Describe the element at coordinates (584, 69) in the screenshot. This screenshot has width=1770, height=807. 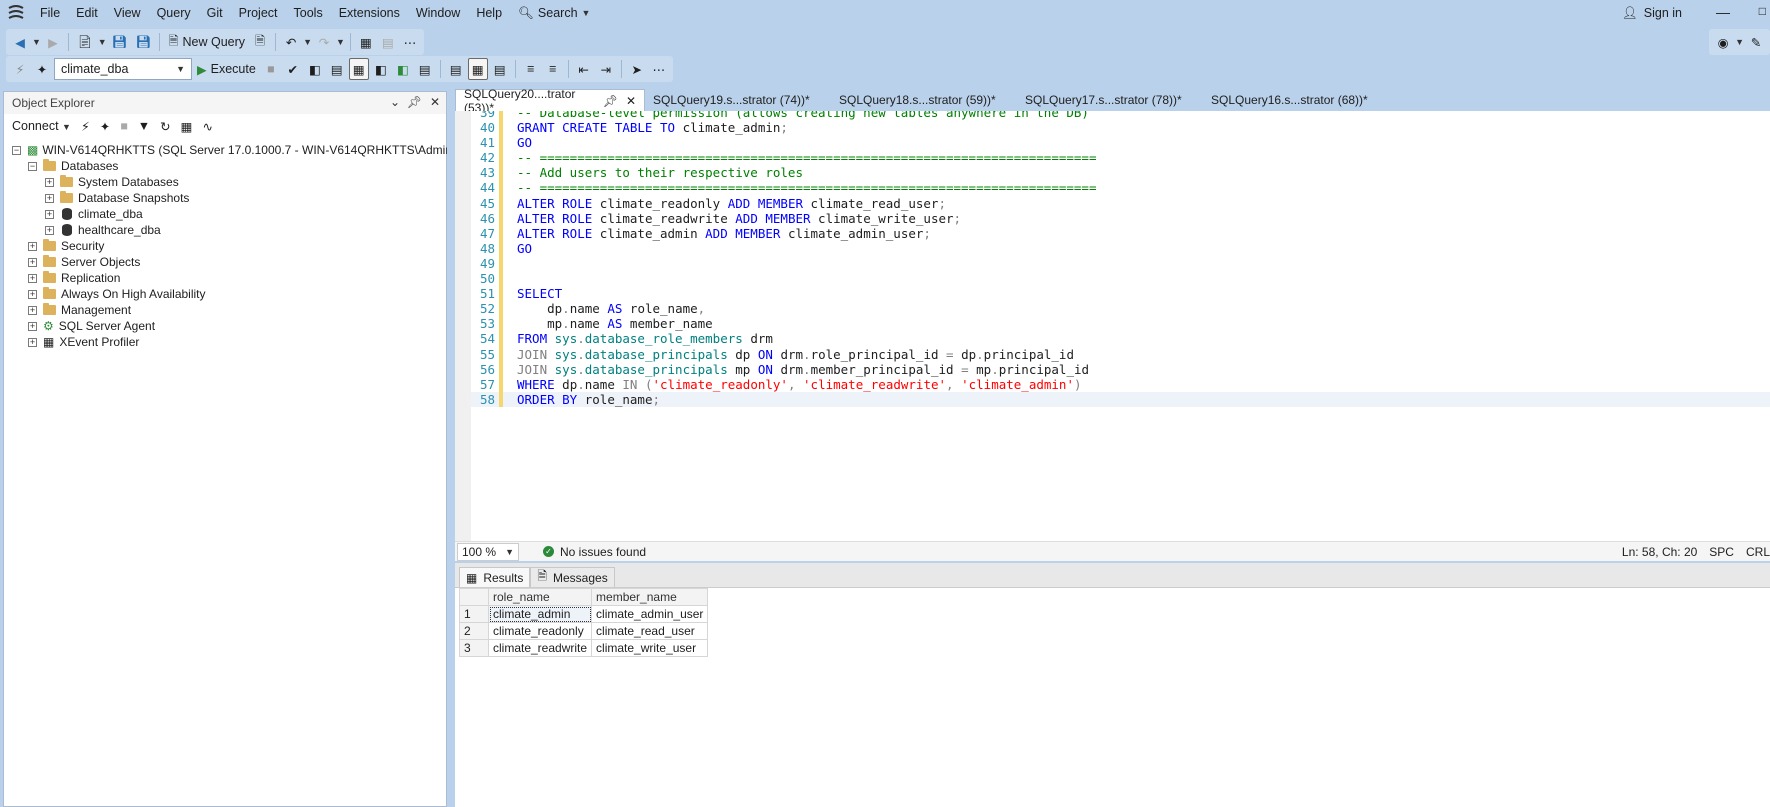
I see `decrease-indent-icon: ⇤` at that location.